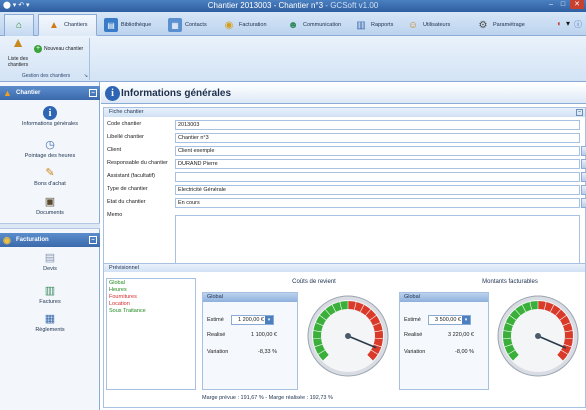 The height and width of the screenshot is (410, 586). I want to click on list-chantiers-button: ▲ Liste des chantiers, so click(18, 51).